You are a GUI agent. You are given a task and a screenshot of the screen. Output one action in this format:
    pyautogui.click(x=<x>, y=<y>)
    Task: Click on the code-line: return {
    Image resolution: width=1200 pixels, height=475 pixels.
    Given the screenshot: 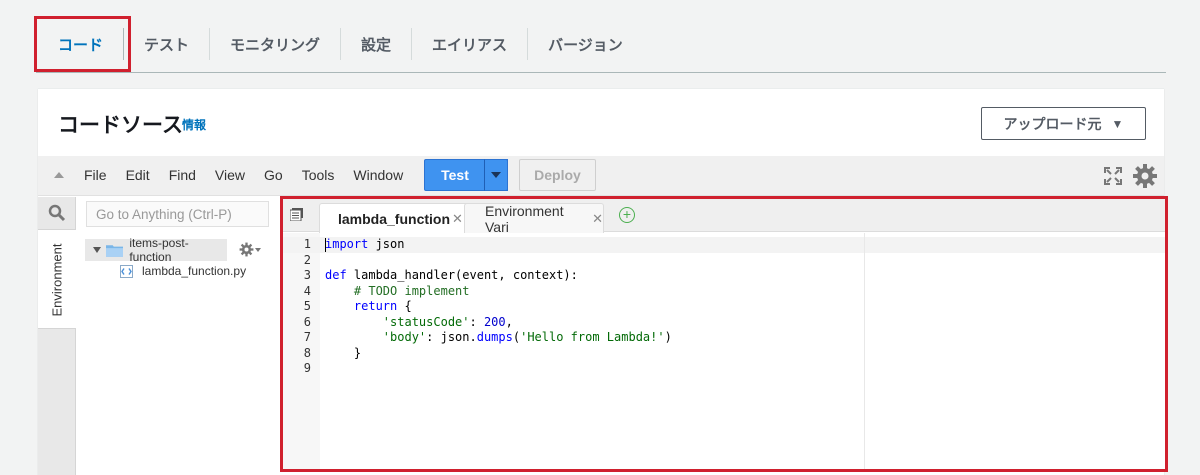 What is the action you would take?
    pyautogui.click(x=368, y=307)
    